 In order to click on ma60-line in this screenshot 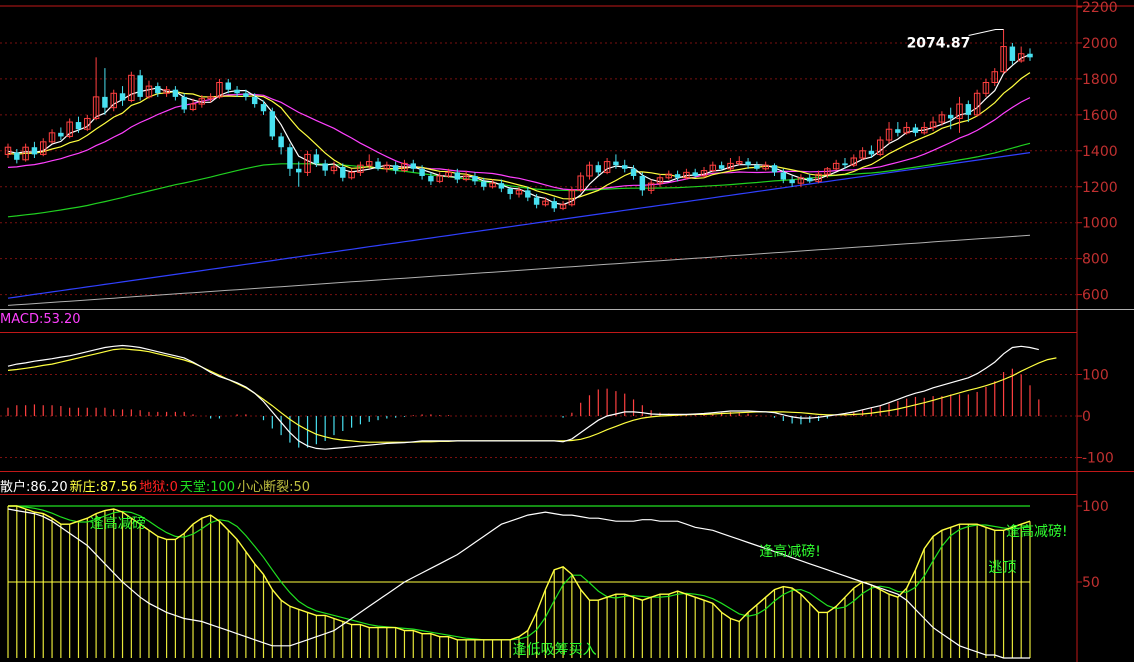, I will do `click(519, 180)`.